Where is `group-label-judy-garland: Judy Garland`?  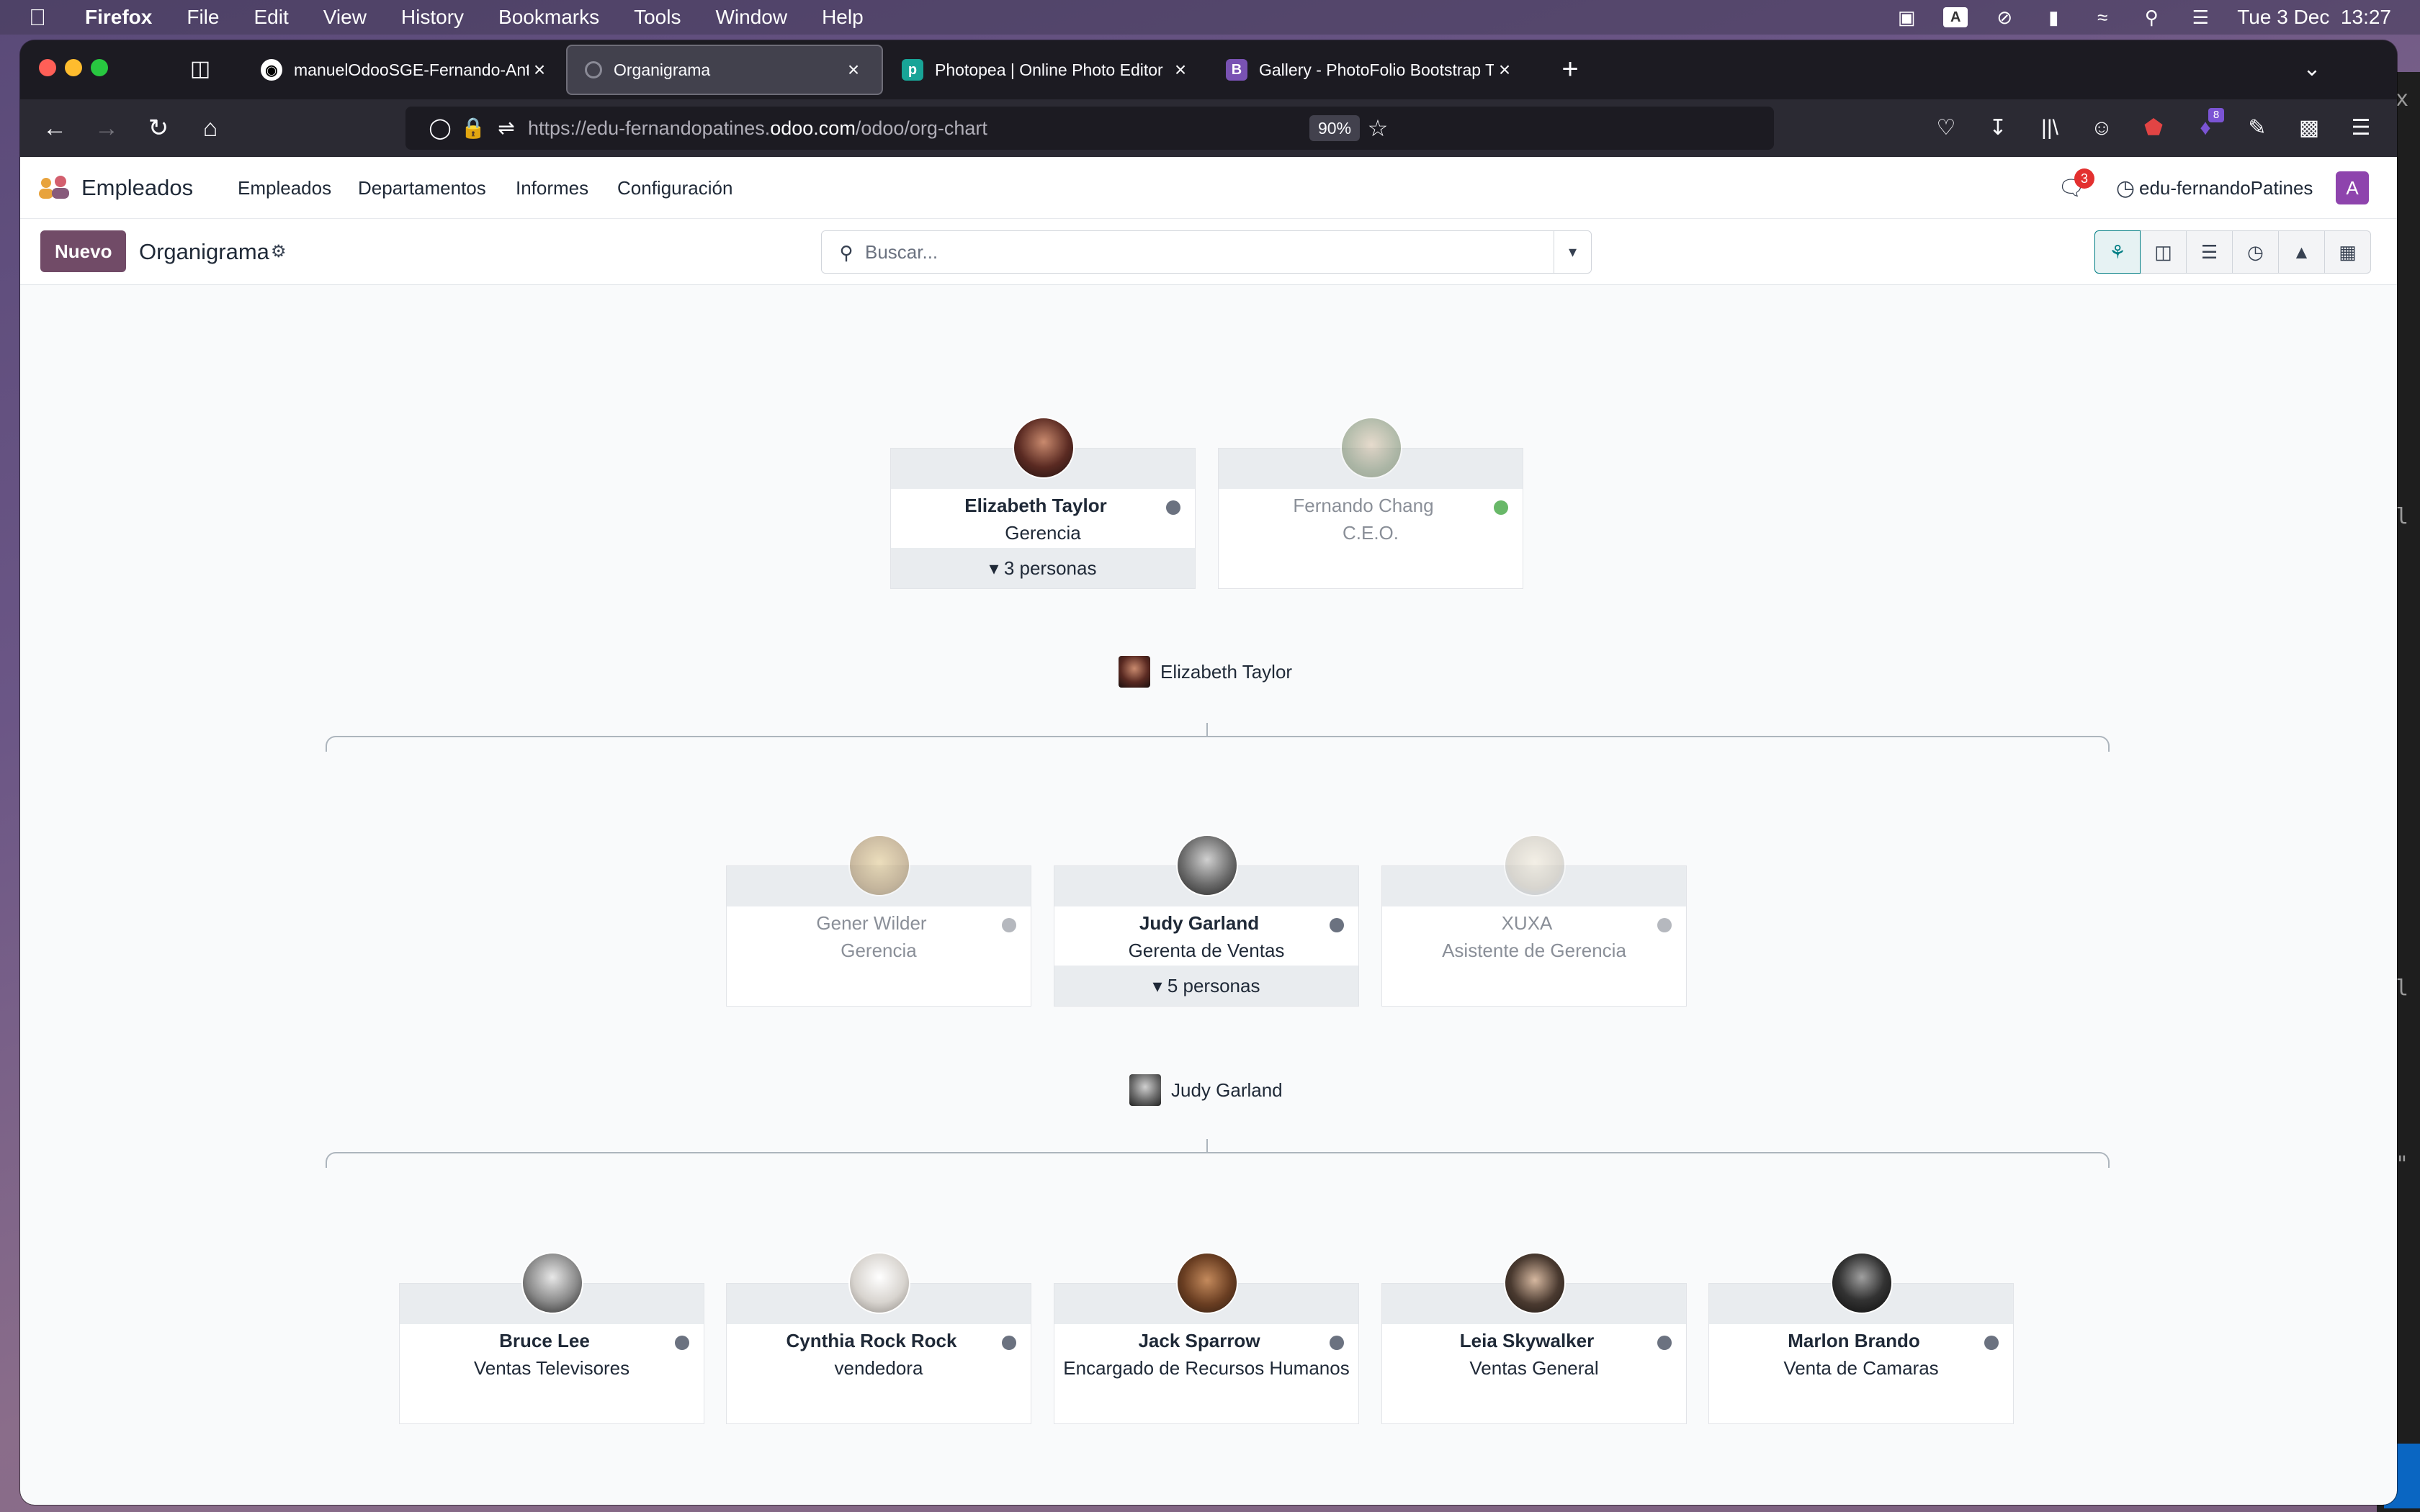 group-label-judy-garland: Judy Garland is located at coordinates (1206, 1090).